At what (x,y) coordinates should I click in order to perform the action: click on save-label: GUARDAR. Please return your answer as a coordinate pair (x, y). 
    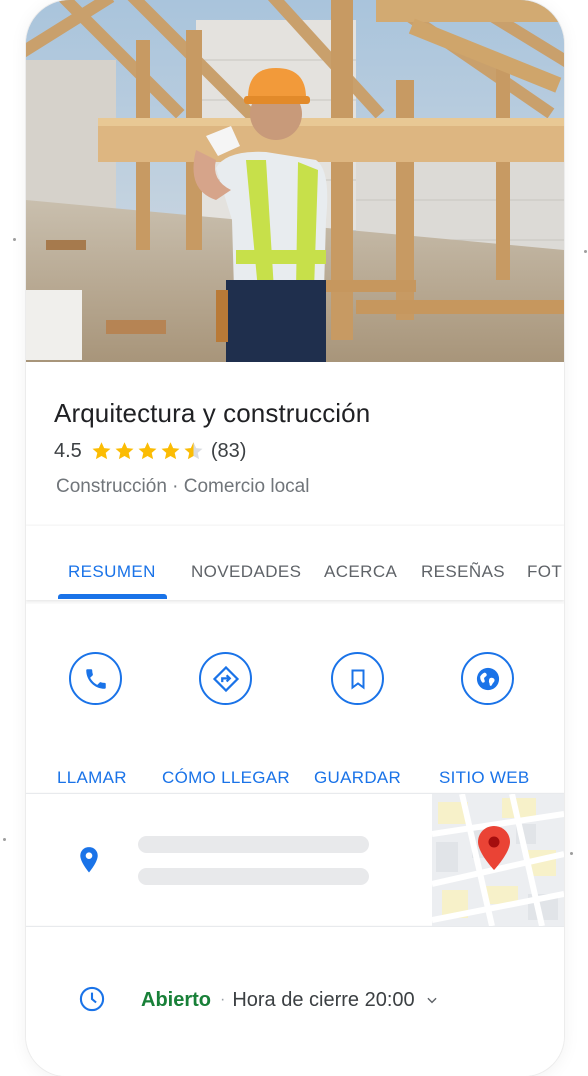
    Looking at the image, I should click on (358, 777).